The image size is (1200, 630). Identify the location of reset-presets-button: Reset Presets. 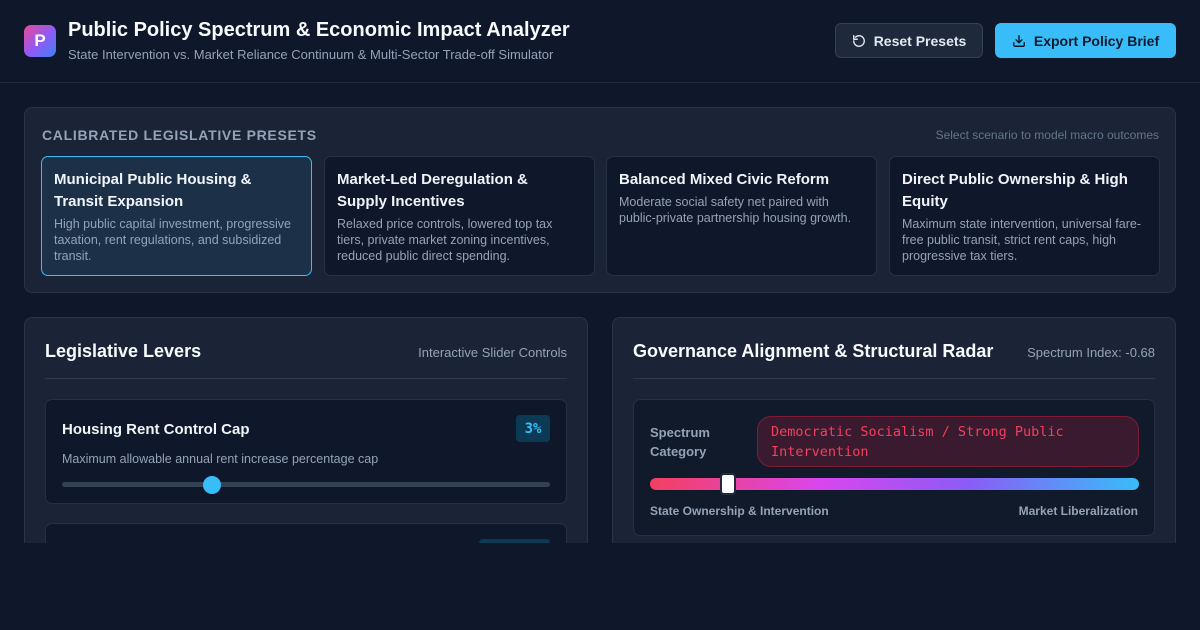
(909, 40).